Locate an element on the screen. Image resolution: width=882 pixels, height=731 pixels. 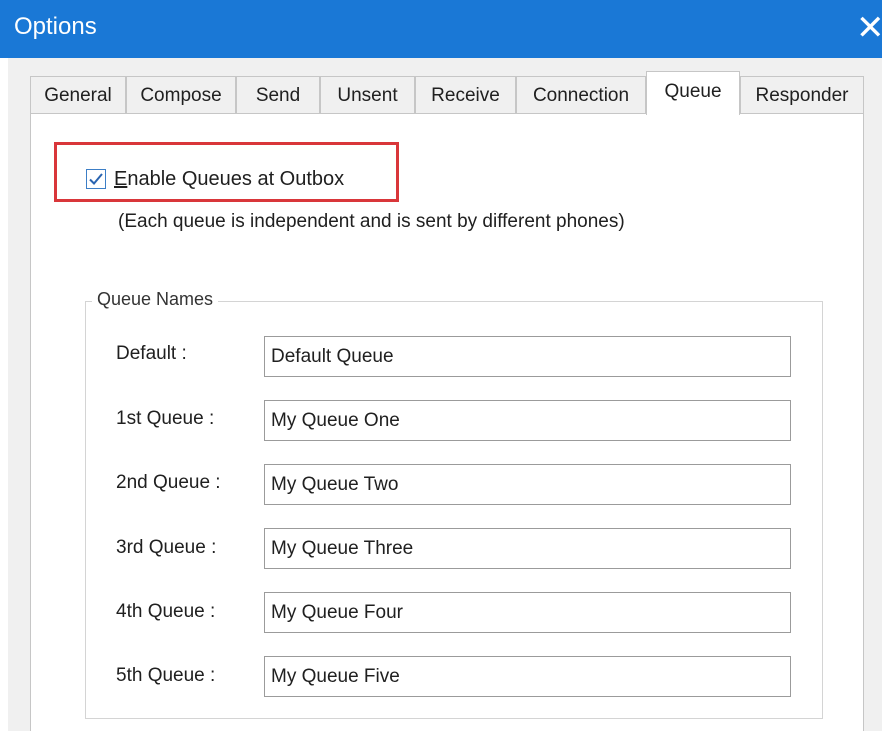
tab-queue: Queue is located at coordinates (693, 93).